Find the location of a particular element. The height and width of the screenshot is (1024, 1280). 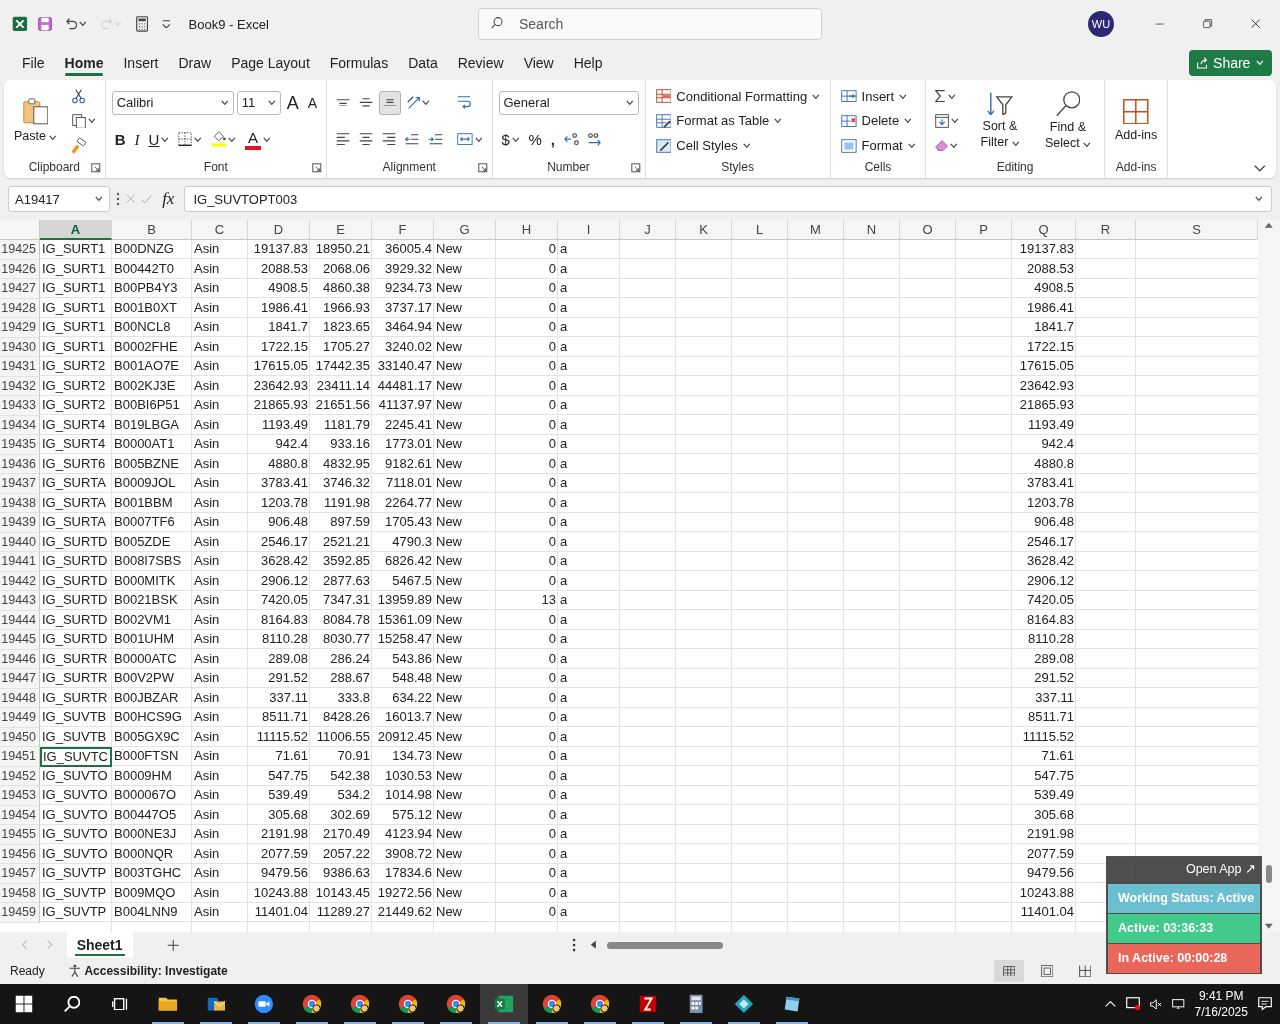

row-header: 19442 is located at coordinates (20, 581).